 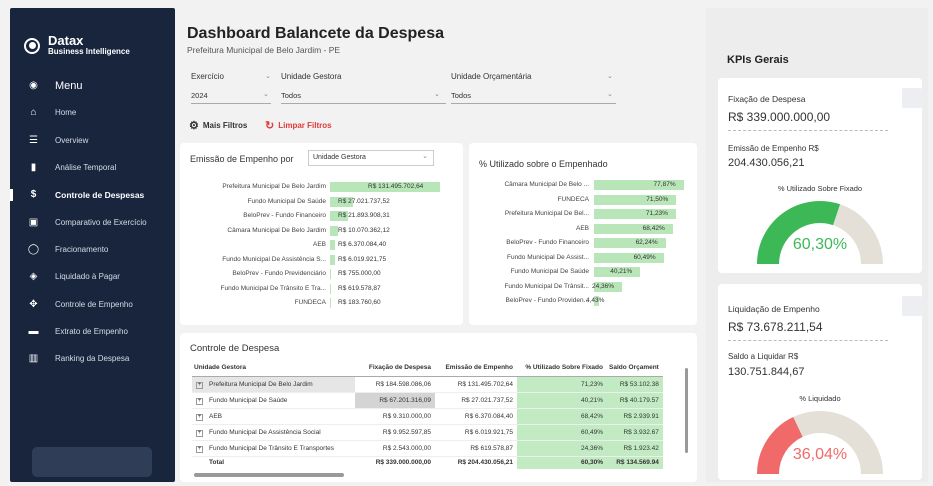 What do you see at coordinates (33, 304) in the screenshot?
I see `move-icon: ✥` at bounding box center [33, 304].